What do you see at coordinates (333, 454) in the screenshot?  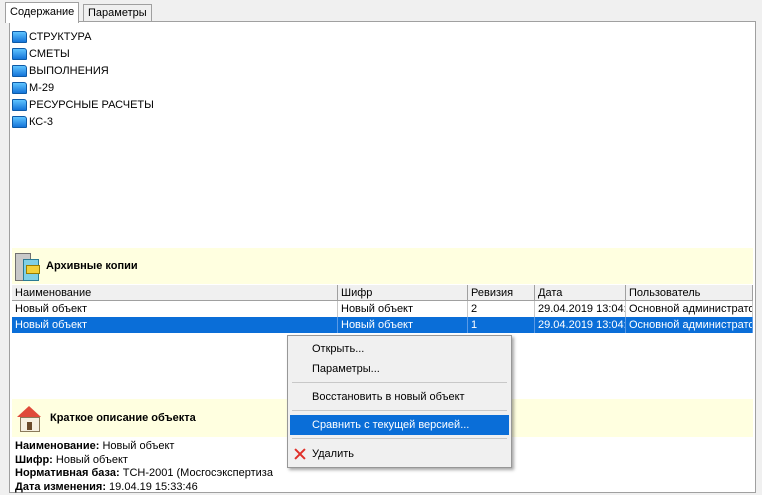 I see `menu-item-delete-label: Удалить` at bounding box center [333, 454].